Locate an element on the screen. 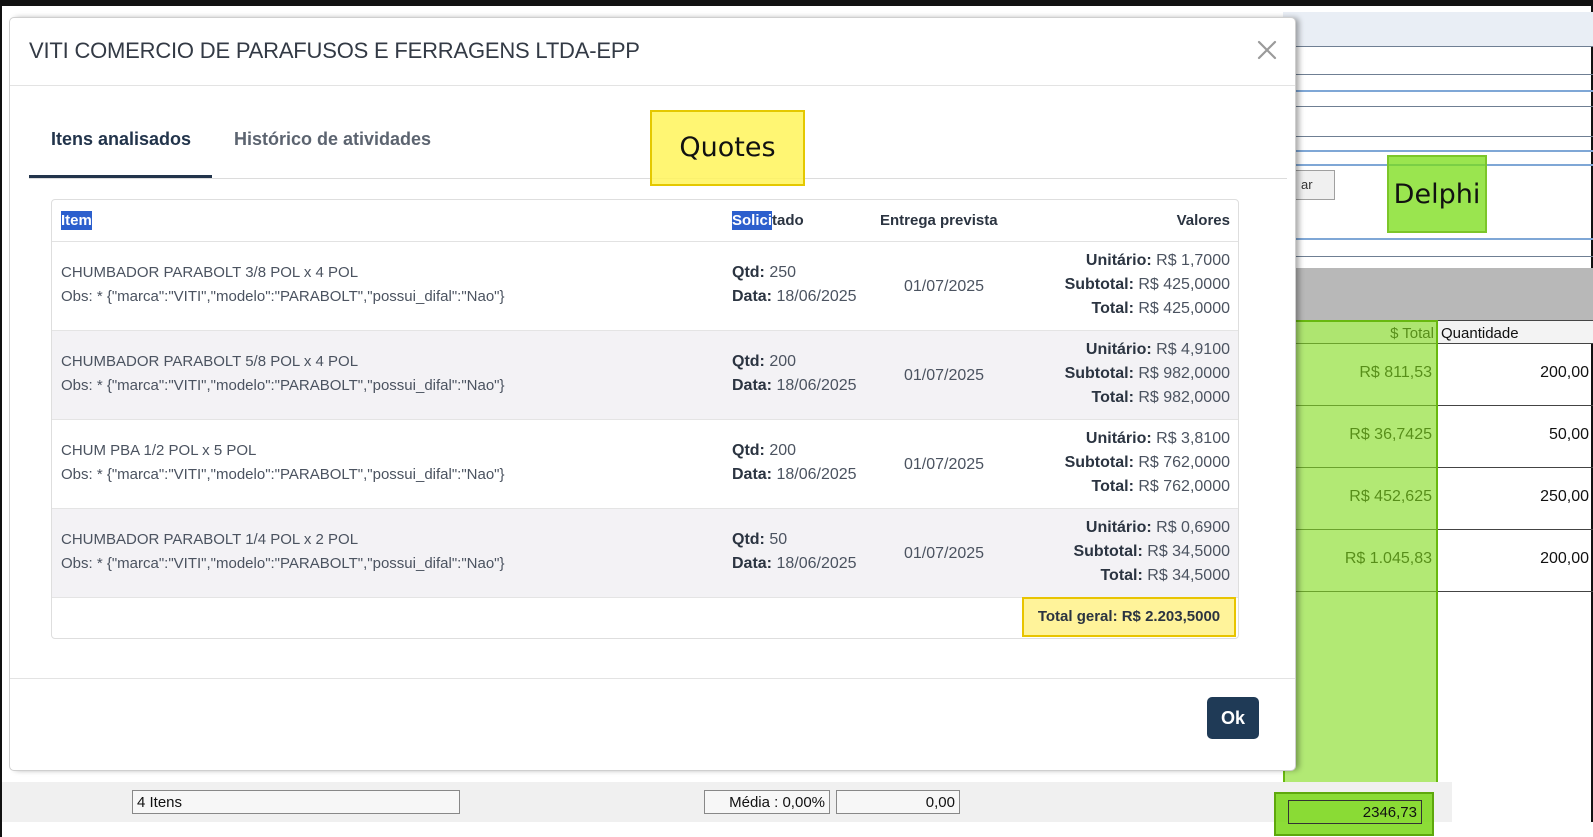  unitario-value: R$ 3,8100 is located at coordinates (1193, 438).